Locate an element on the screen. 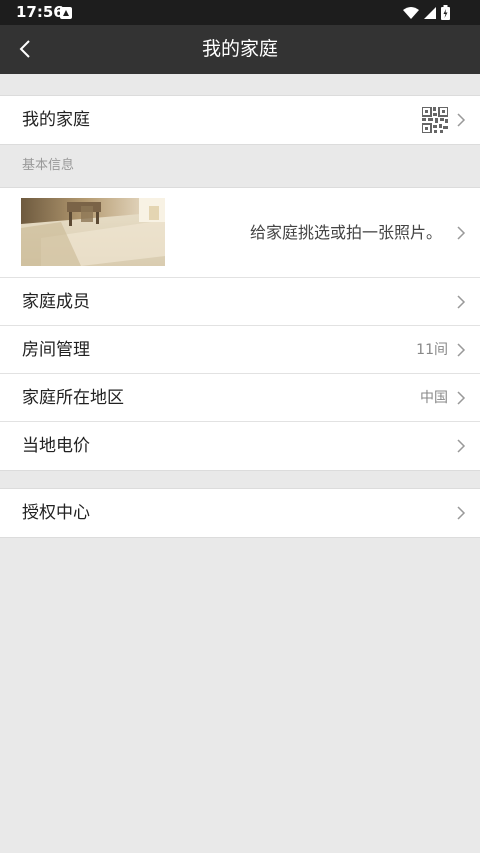 This screenshot has width=480, height=853. battery-icon is located at coordinates (445, 12).